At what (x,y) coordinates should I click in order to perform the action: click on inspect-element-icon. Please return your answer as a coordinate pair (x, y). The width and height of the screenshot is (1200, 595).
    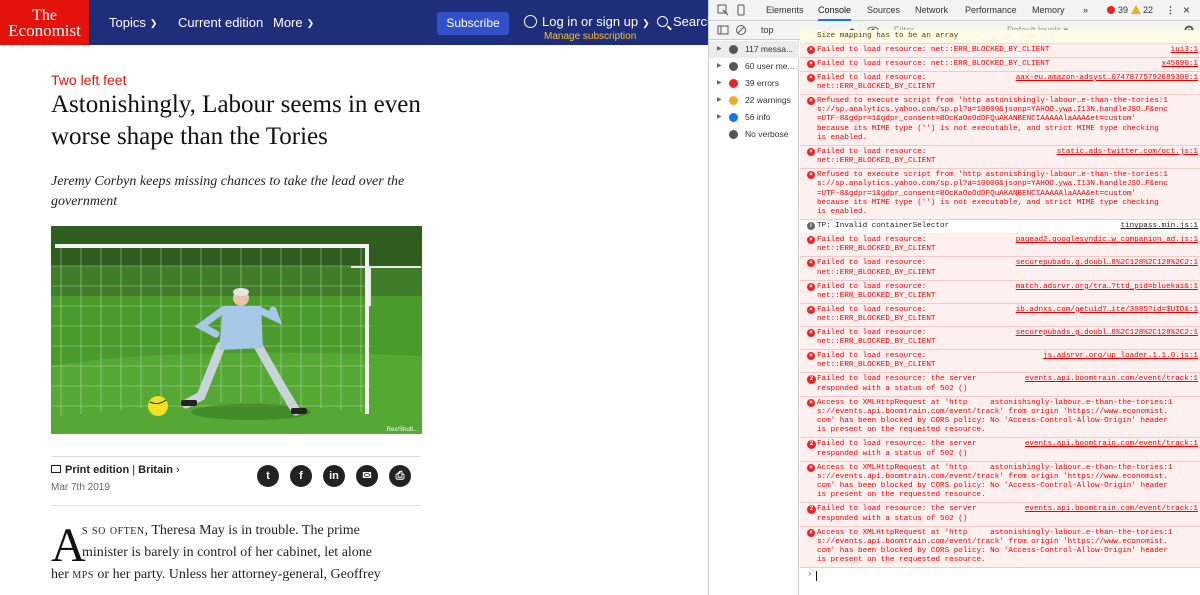
    Looking at the image, I should click on (723, 10).